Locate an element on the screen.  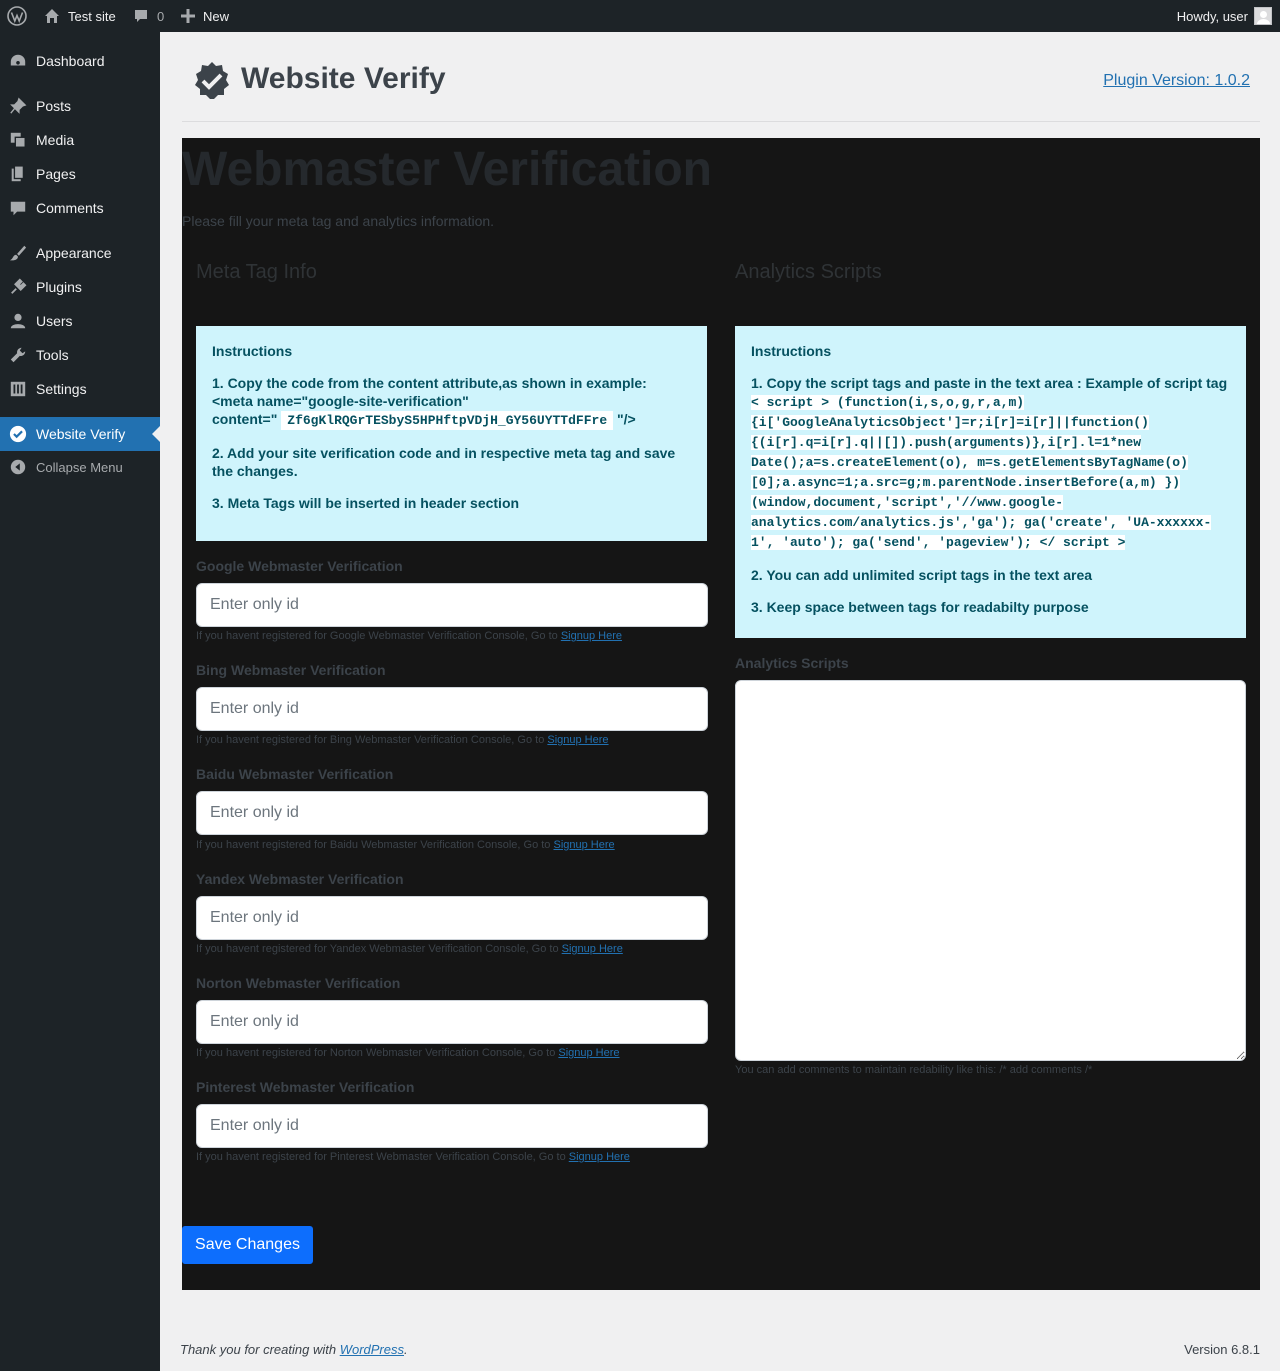
sidebar-item-label: Comments is located at coordinates (70, 208).